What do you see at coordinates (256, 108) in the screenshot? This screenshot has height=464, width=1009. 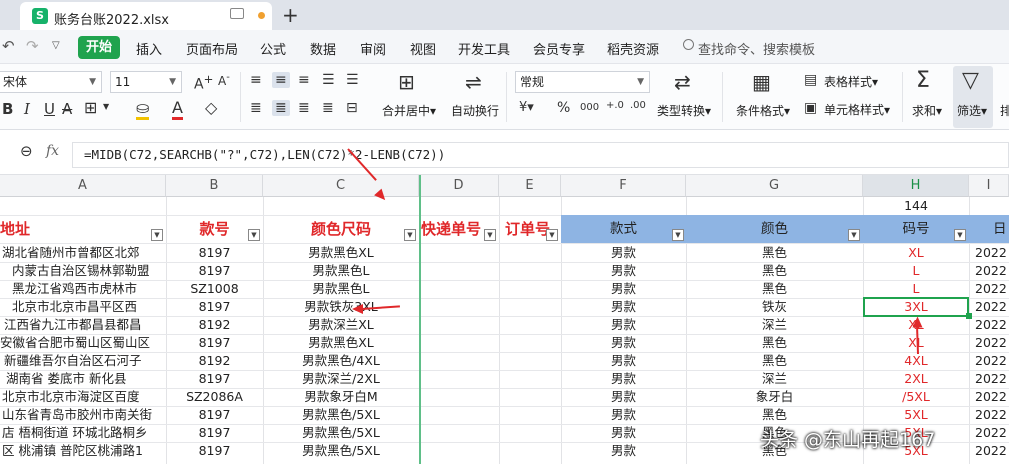 I see `align-left-icon: ≣` at bounding box center [256, 108].